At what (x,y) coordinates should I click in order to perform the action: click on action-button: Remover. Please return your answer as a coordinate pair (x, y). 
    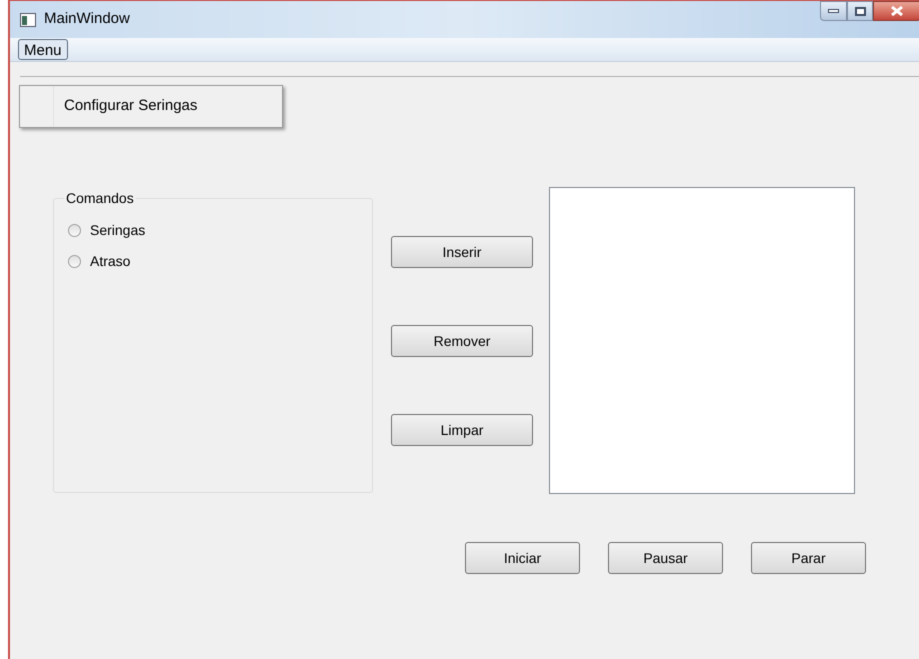
    Looking at the image, I should click on (462, 341).